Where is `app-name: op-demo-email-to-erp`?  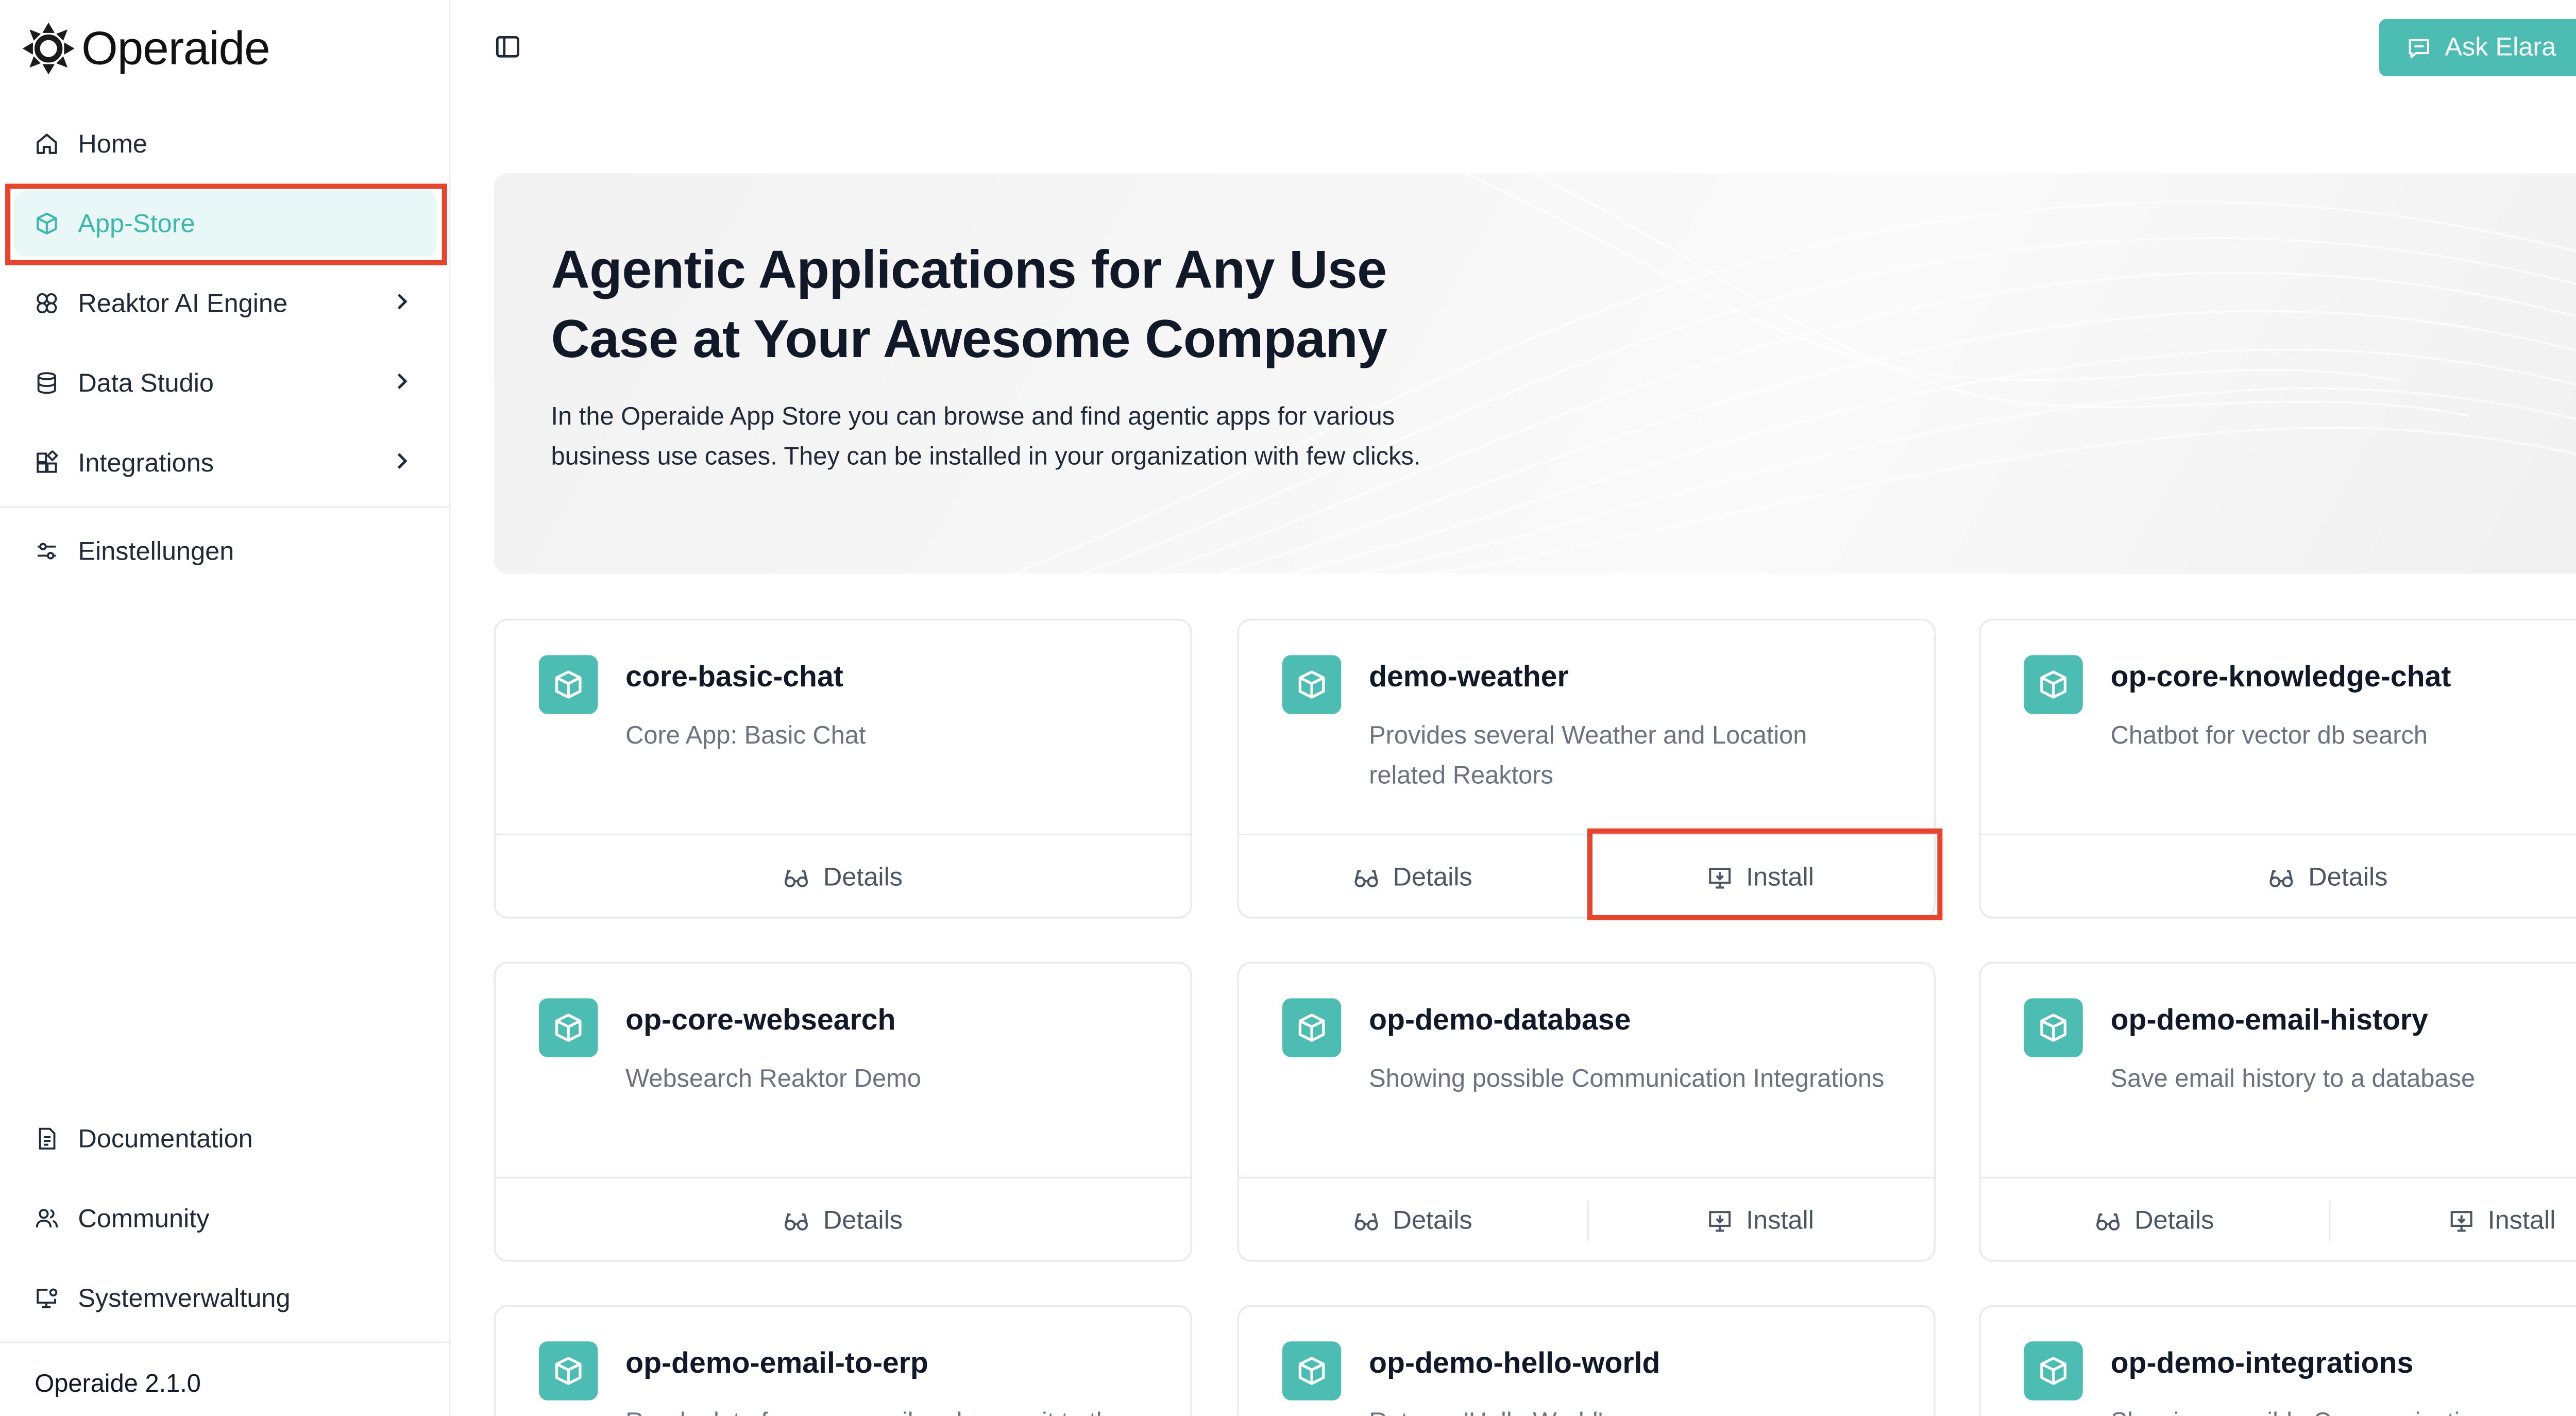
app-name: op-demo-email-to-erp is located at coordinates (776, 1363).